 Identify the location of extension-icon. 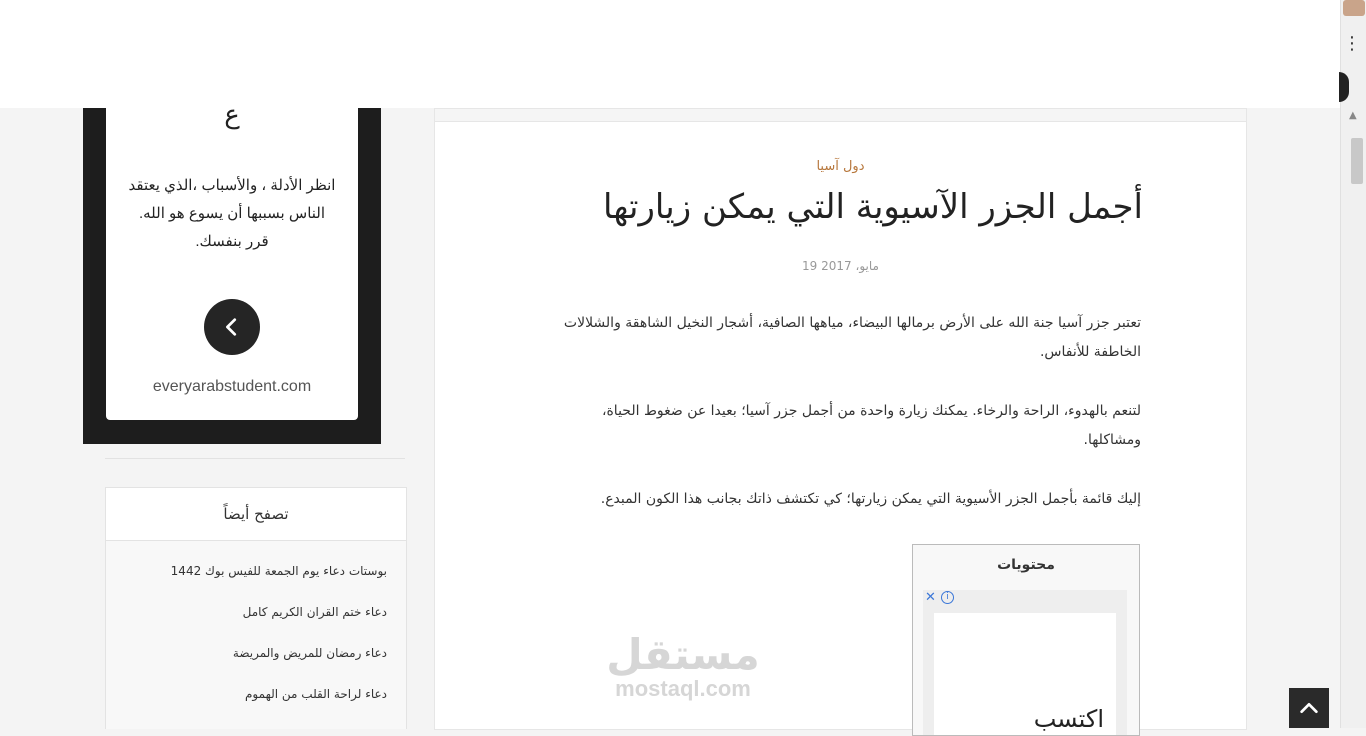
(1354, 8).